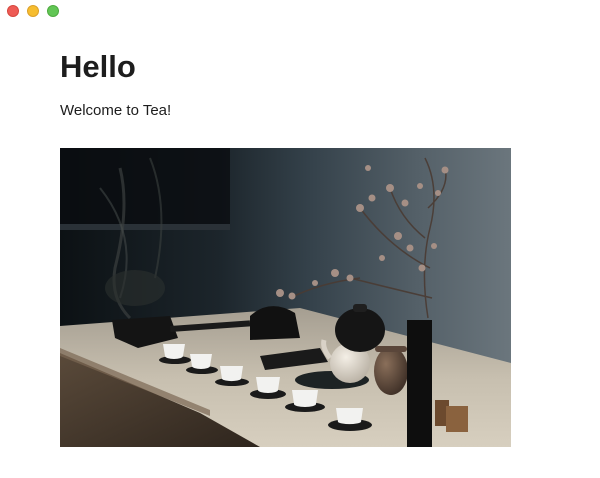  Describe the element at coordinates (53, 11) in the screenshot. I see `zoom-button` at that location.